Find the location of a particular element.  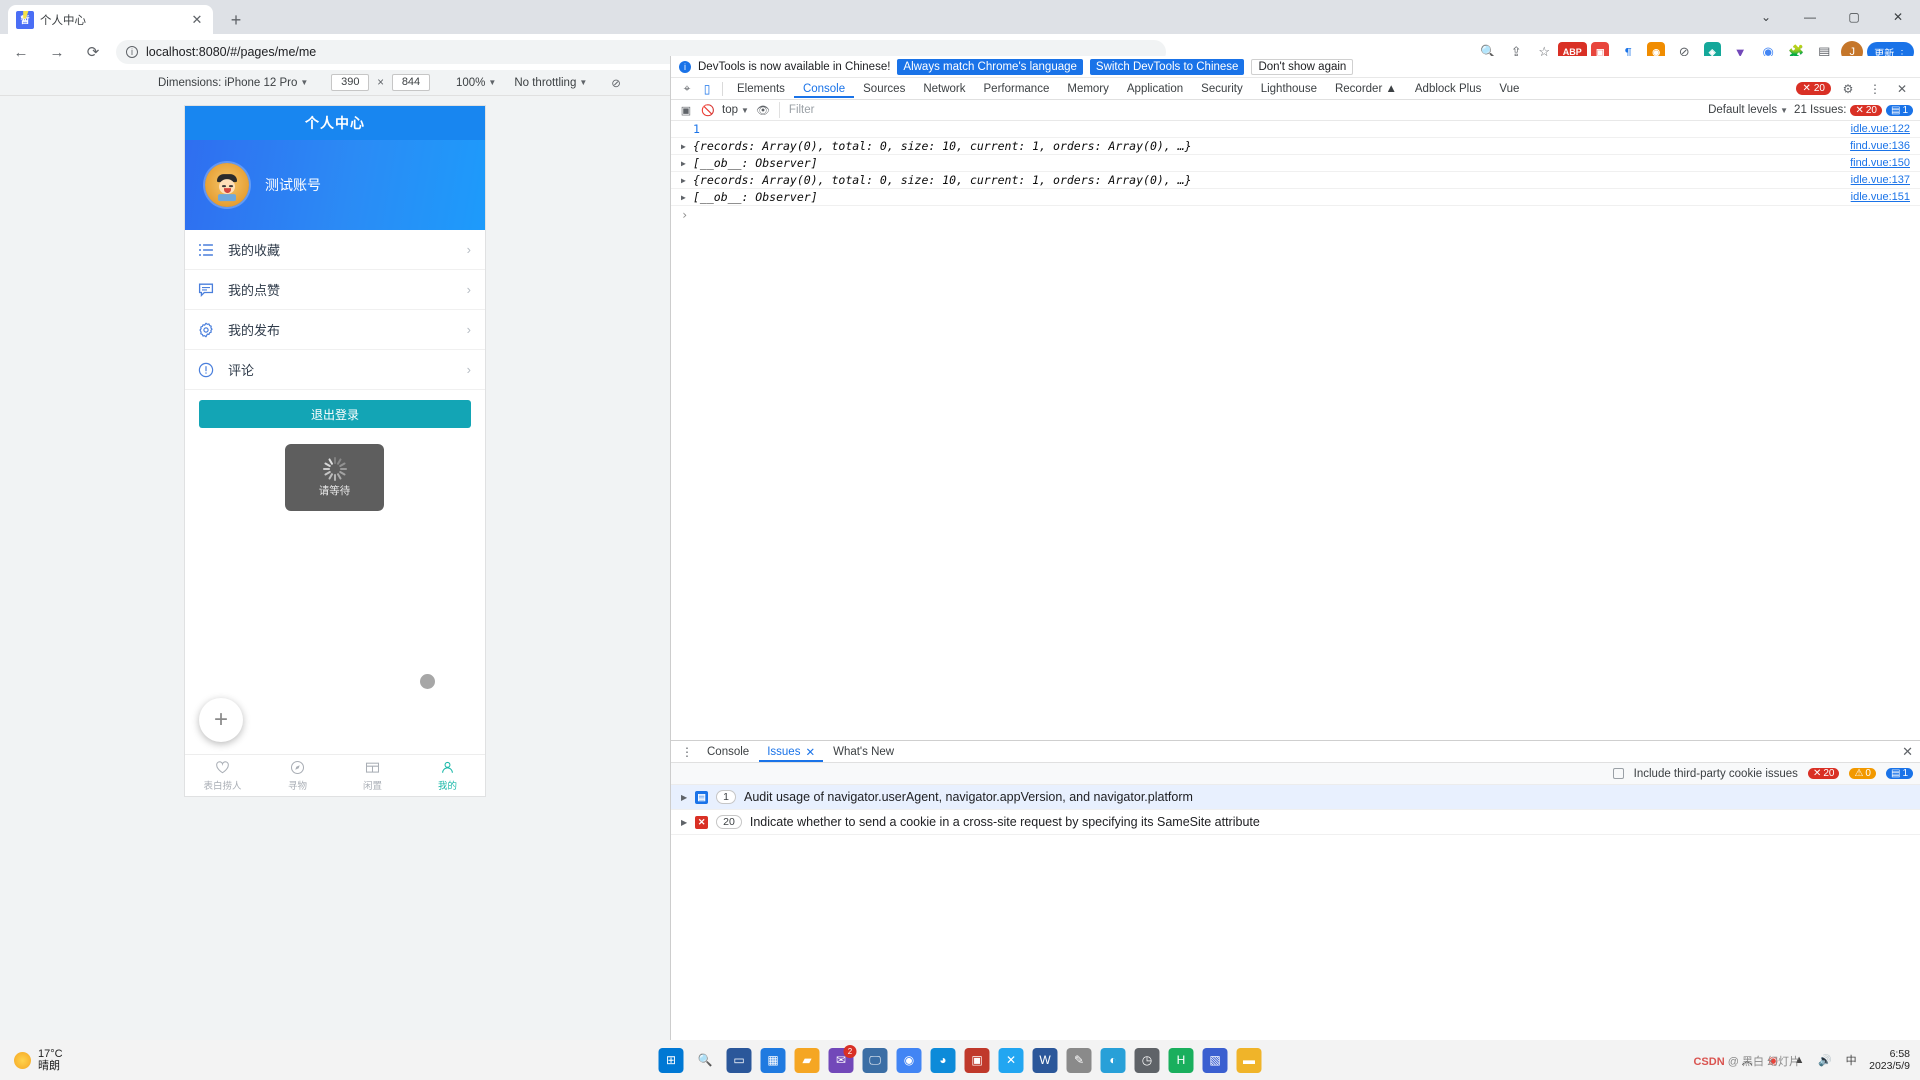

weather-widget: 17°C 晴朗 is located at coordinates (31, 1060).